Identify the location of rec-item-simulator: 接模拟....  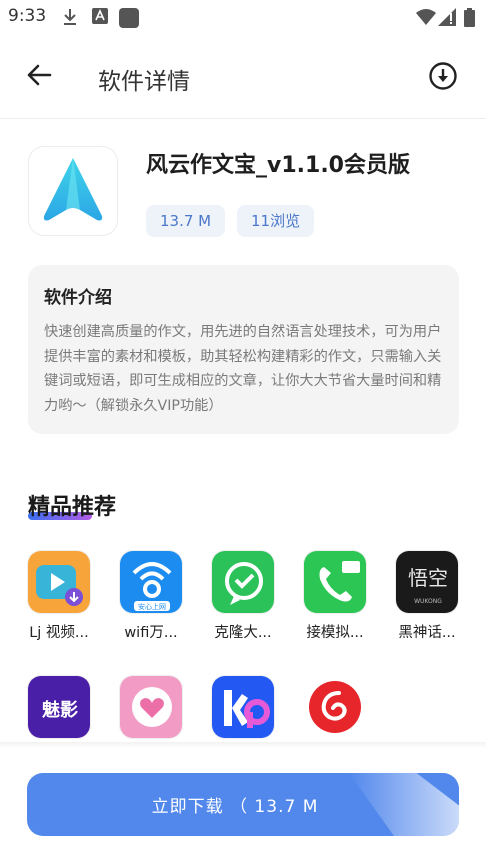
(335, 596).